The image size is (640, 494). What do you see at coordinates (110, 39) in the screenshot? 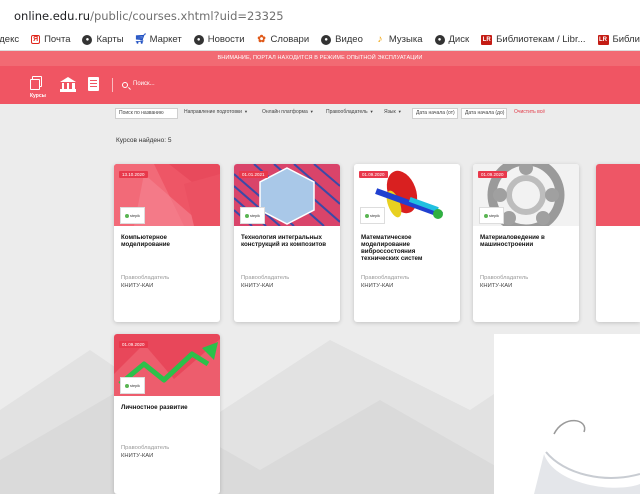
I see `bookmark-label: Карты` at bounding box center [110, 39].